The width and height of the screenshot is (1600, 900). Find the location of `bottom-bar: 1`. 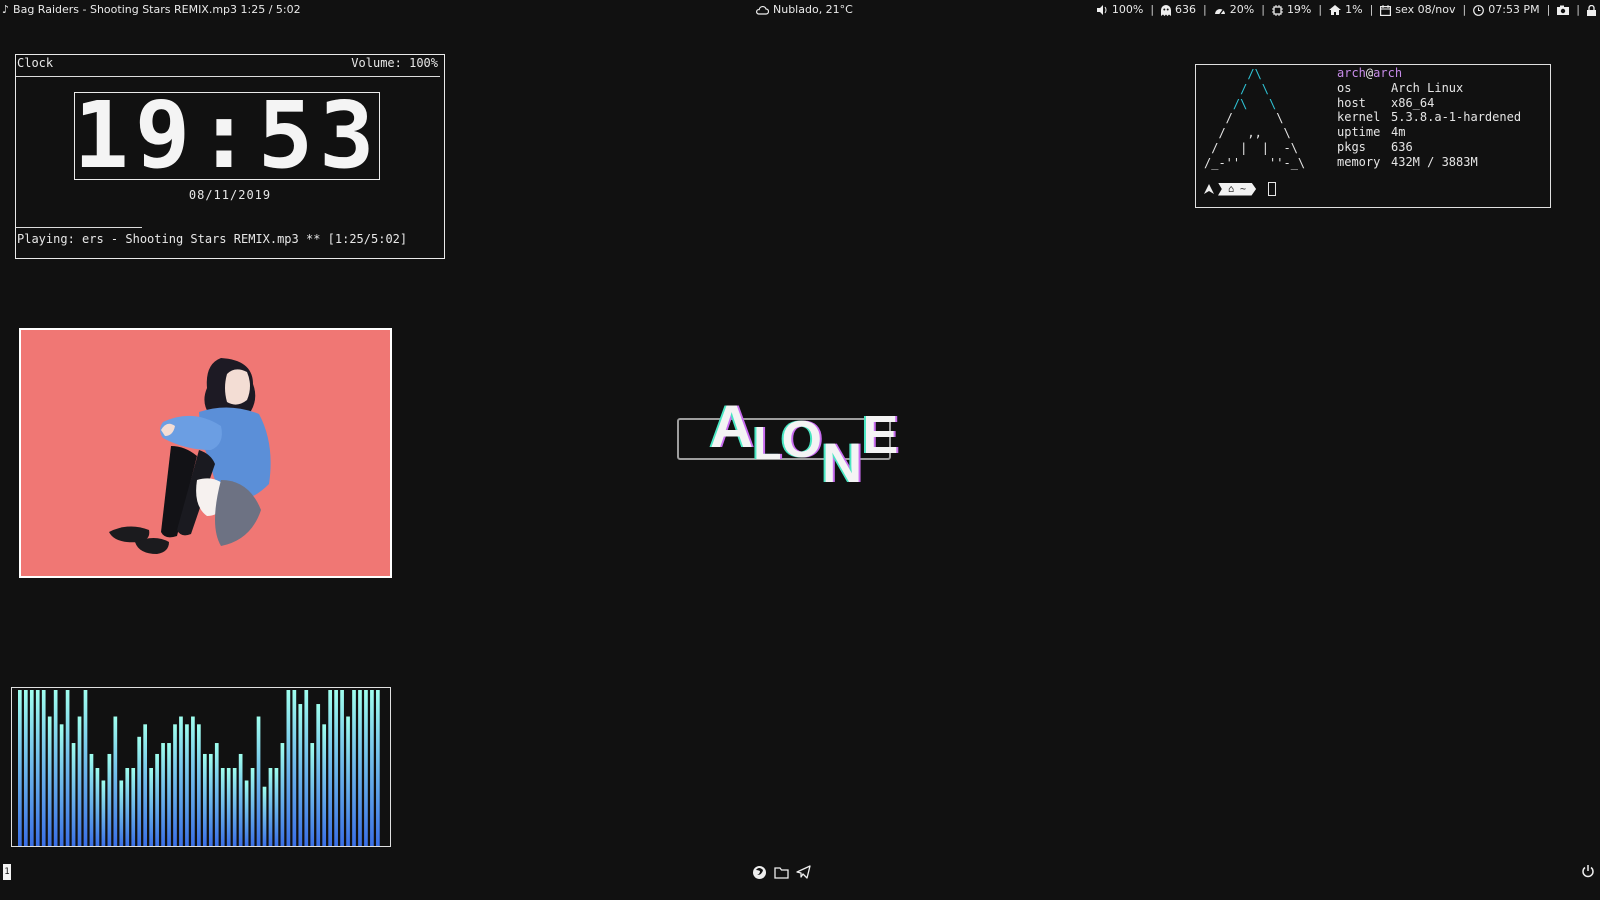

bottom-bar: 1 is located at coordinates (800, 872).